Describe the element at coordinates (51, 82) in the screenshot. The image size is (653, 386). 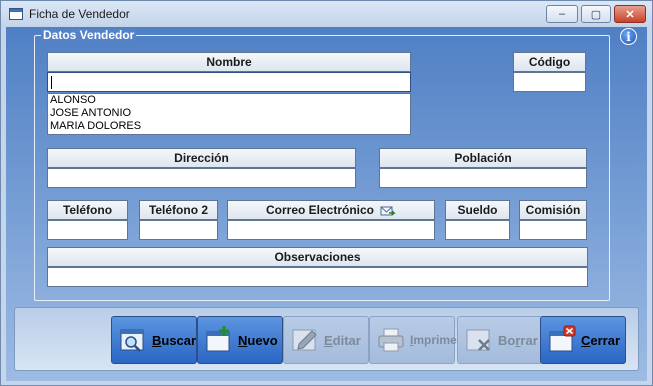
I see `text-caret` at that location.